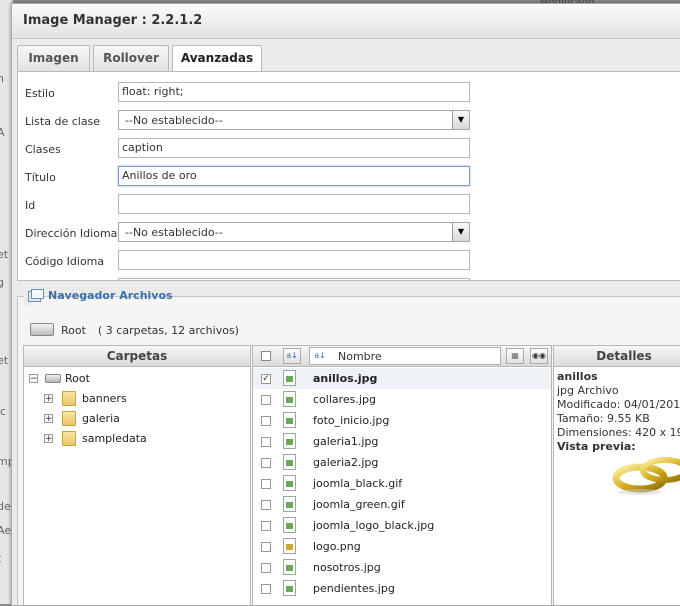 This screenshot has width=680, height=606. What do you see at coordinates (402, 441) in the screenshot?
I see `file-row: galeria1.jpg` at bounding box center [402, 441].